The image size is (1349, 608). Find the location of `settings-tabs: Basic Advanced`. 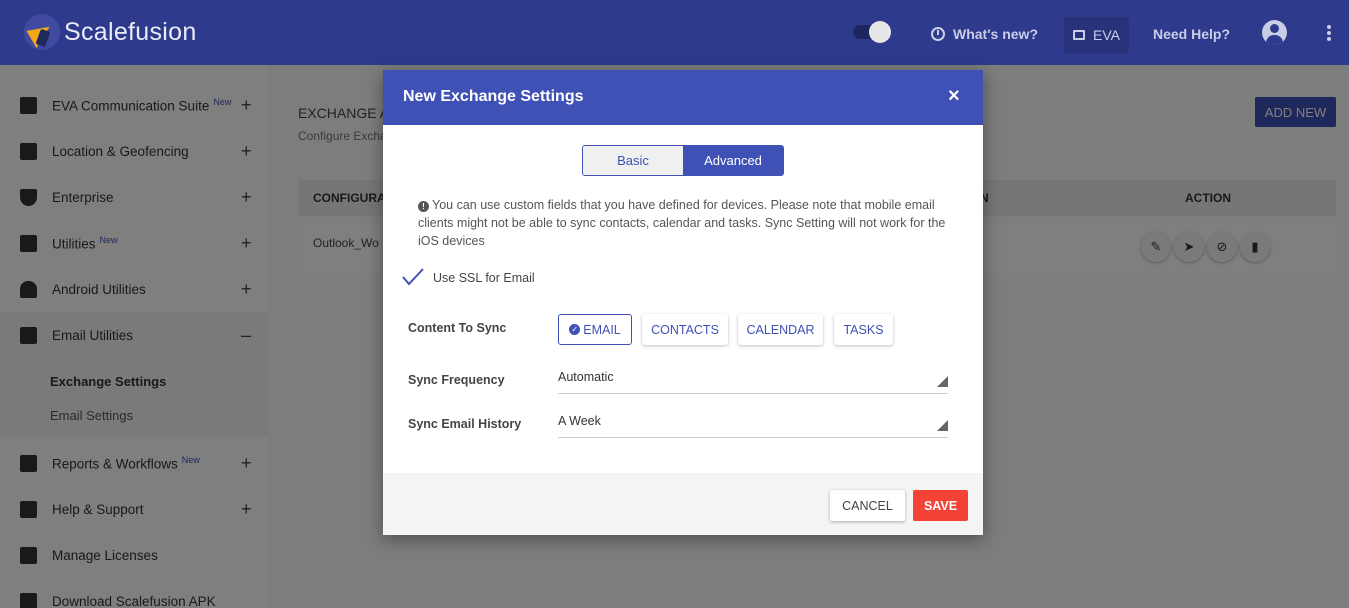

settings-tabs: Basic Advanced is located at coordinates (683, 160).